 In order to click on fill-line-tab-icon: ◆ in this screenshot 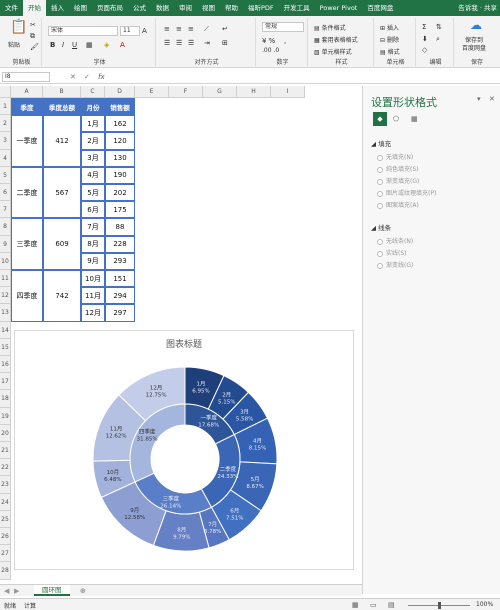, I will do `click(380, 119)`.